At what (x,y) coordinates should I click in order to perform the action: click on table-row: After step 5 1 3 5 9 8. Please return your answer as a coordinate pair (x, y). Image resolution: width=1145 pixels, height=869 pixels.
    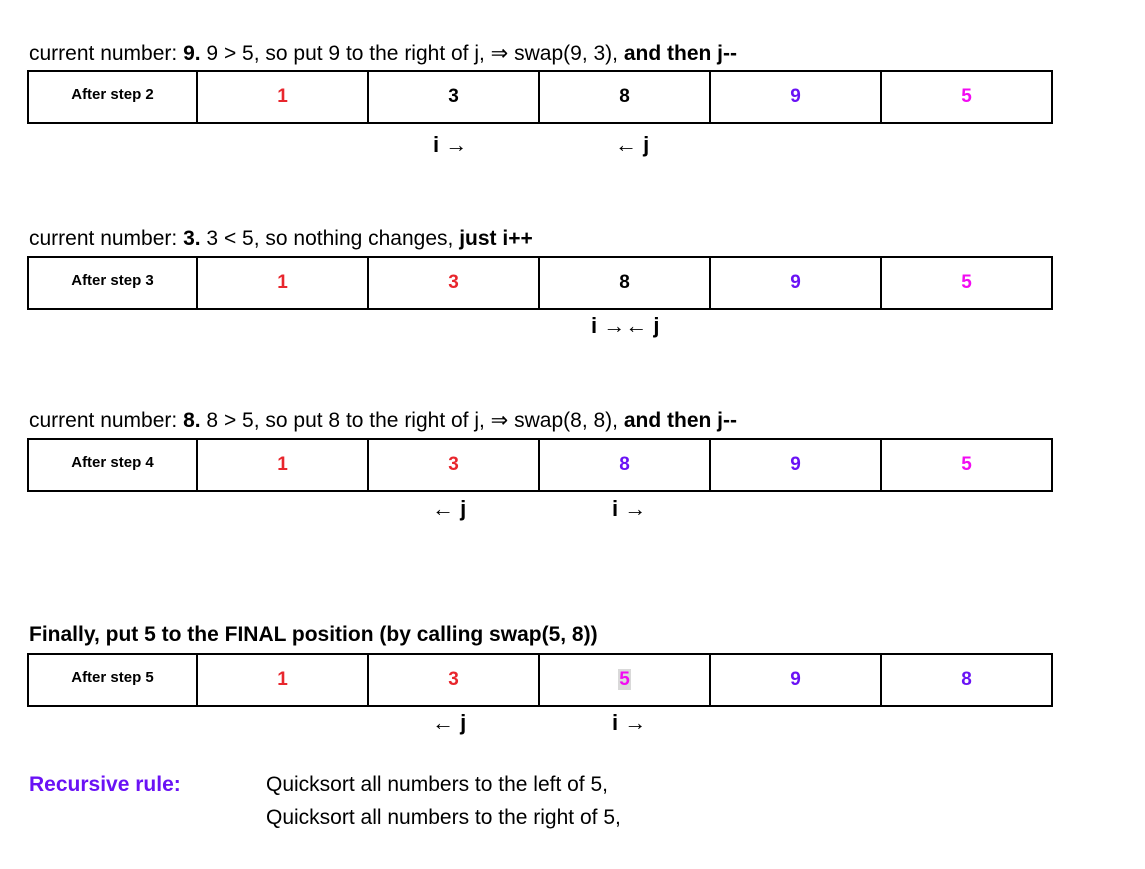
    Looking at the image, I should click on (540, 680).